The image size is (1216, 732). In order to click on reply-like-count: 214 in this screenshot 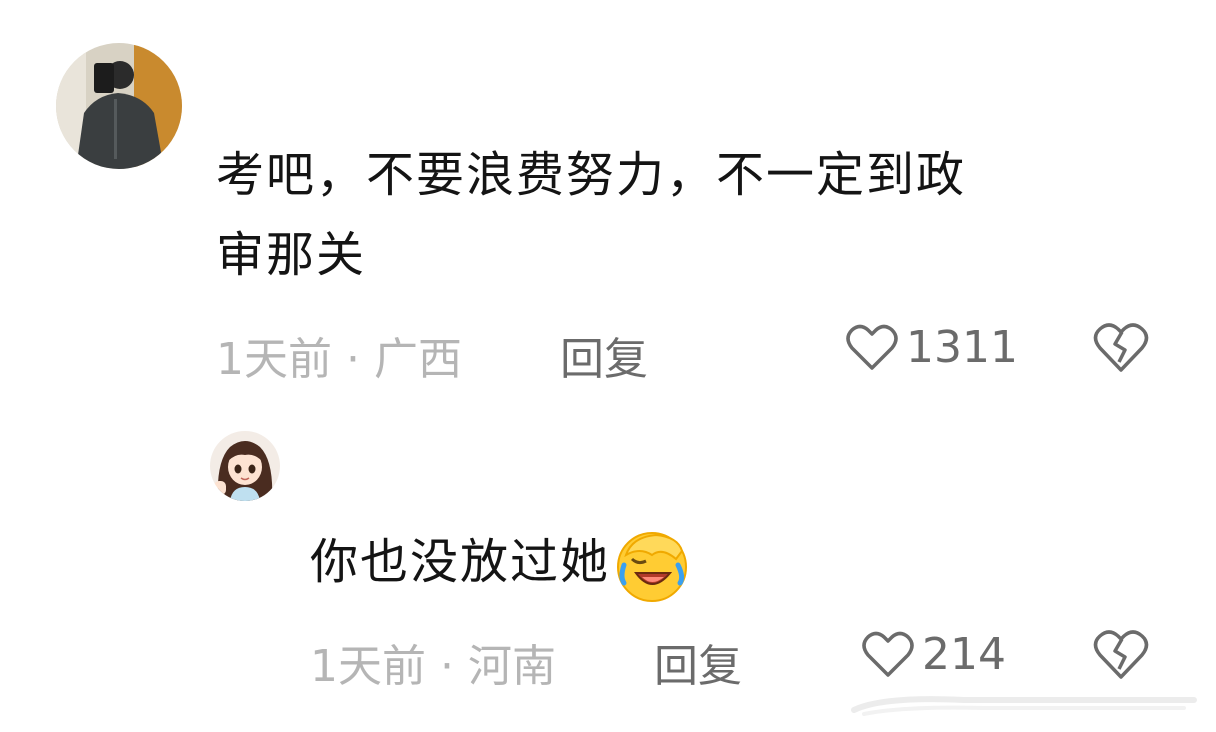, I will do `click(964, 654)`.